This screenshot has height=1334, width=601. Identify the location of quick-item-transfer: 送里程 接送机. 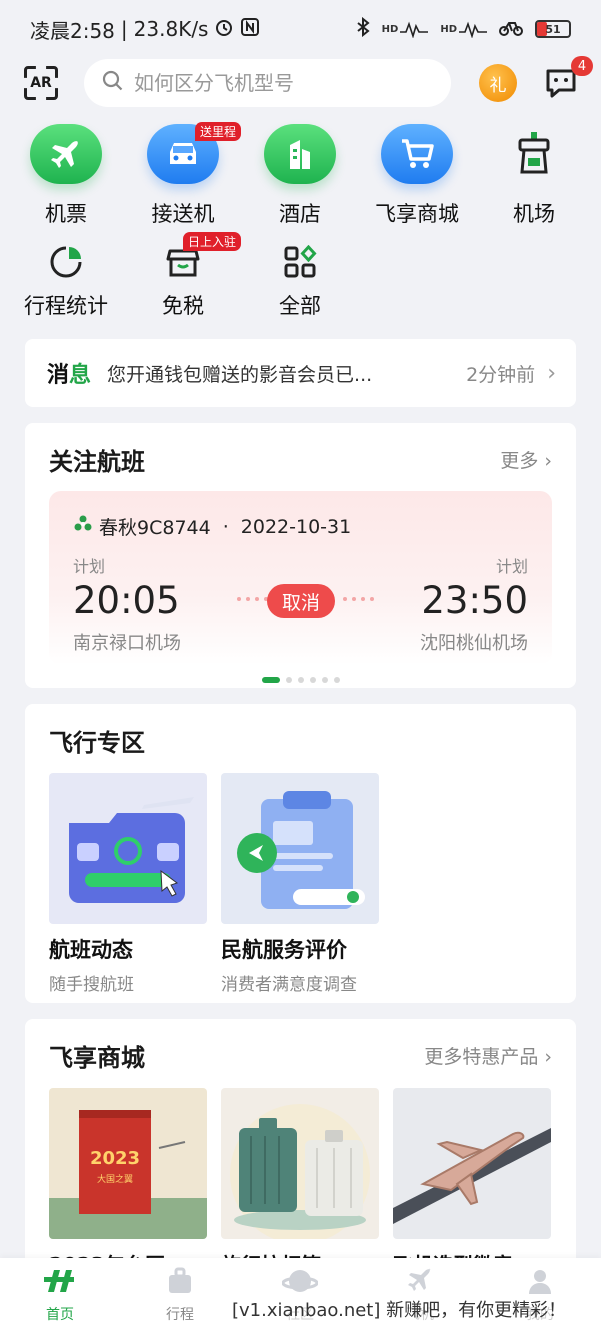
(183, 175).